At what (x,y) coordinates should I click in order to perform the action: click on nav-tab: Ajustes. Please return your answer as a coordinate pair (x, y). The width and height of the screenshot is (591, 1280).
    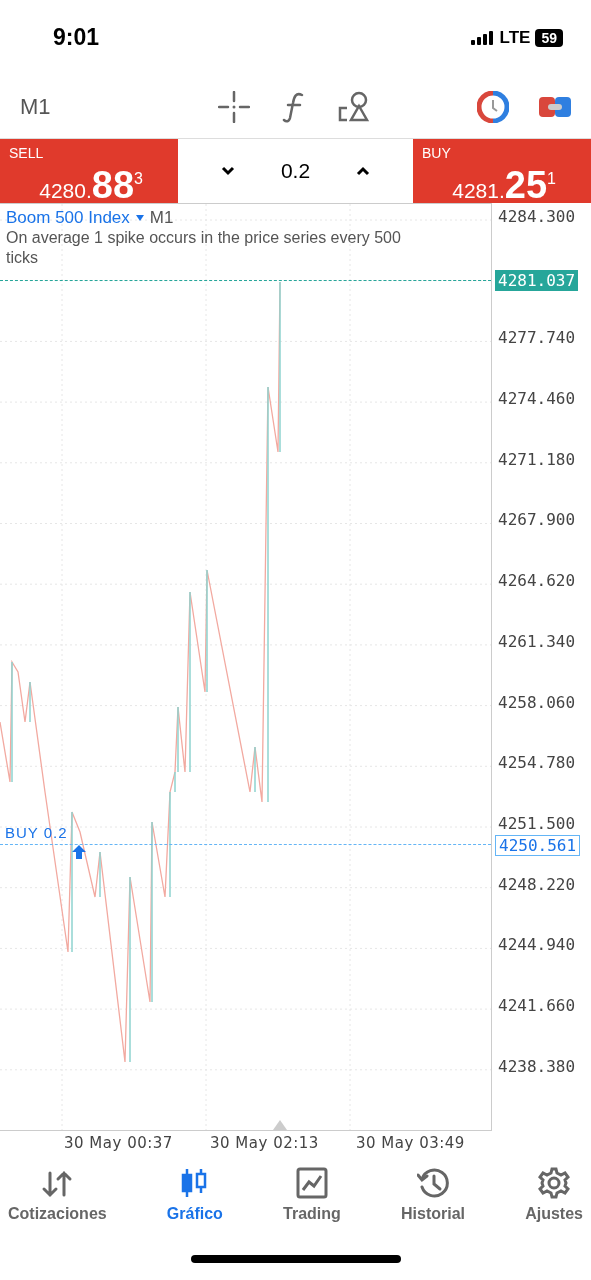
    Looking at the image, I should click on (554, 1195).